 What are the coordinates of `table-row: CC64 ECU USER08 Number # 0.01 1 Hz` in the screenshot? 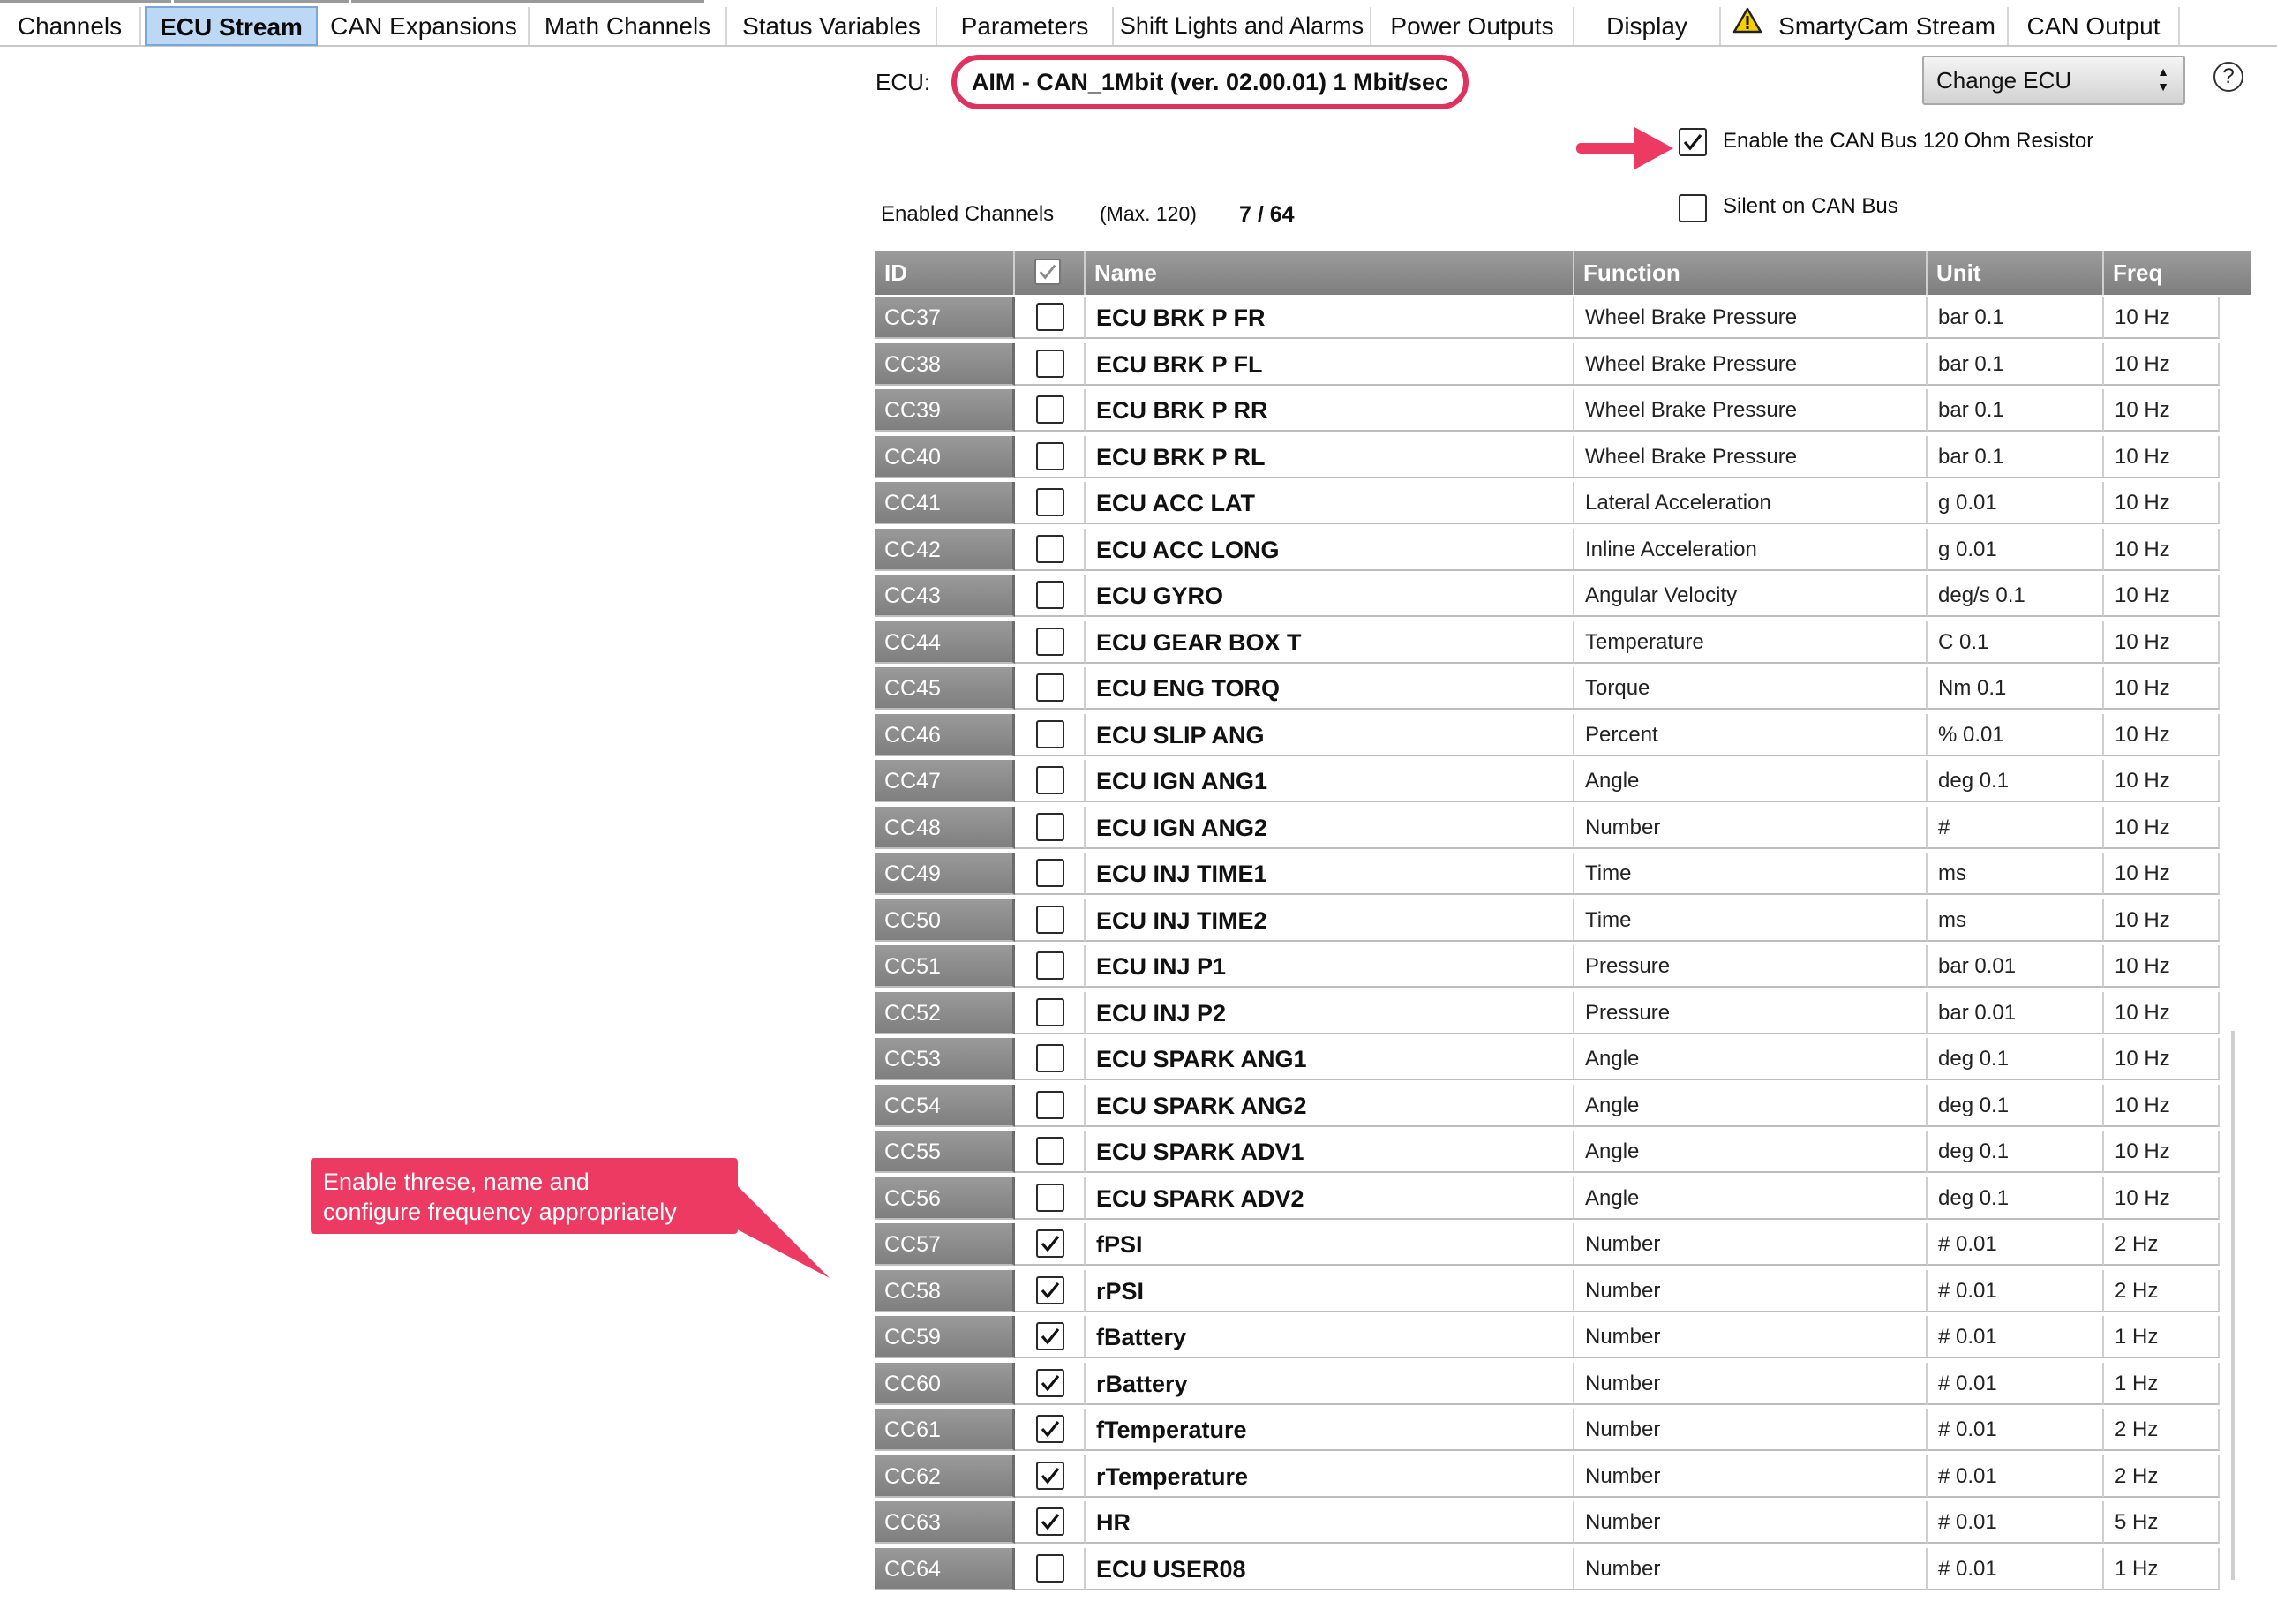 It's located at (1548, 1570).